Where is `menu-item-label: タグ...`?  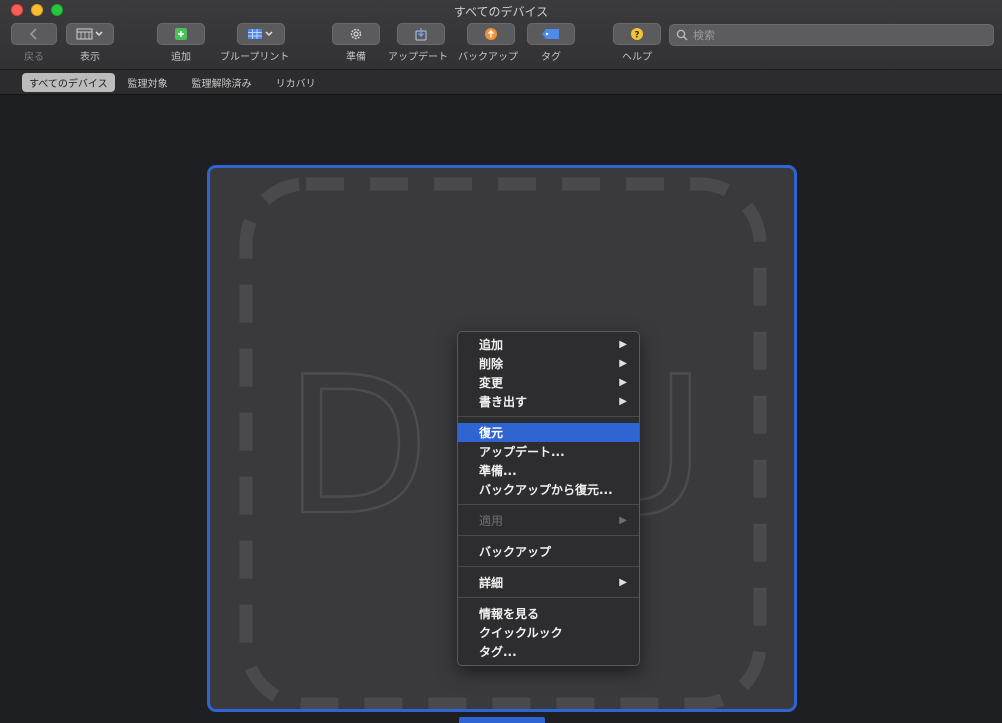
menu-item-label: タグ... is located at coordinates (498, 652).